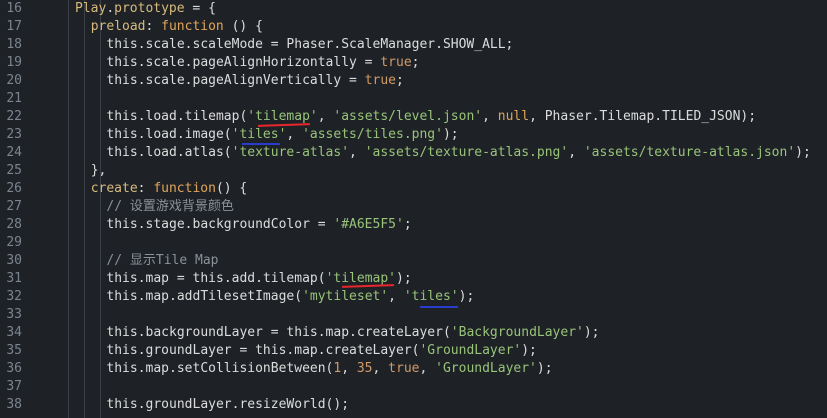 The image size is (827, 418). What do you see at coordinates (439, 307) in the screenshot?
I see `annotation-underline-blue` at bounding box center [439, 307].